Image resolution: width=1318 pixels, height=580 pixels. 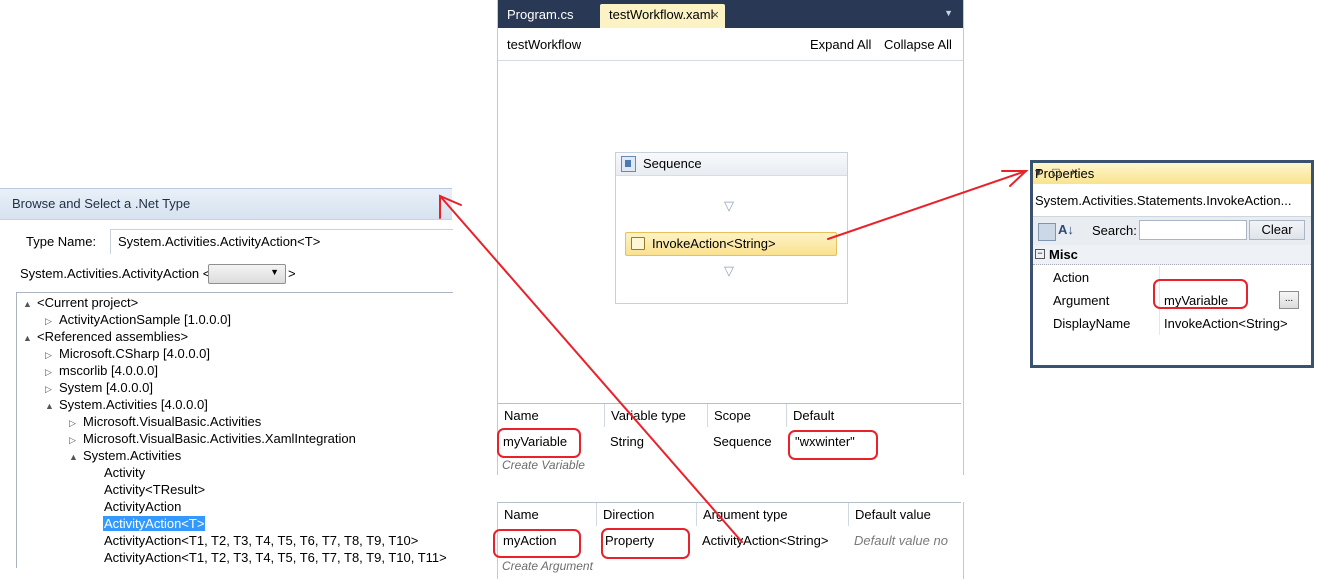 What do you see at coordinates (948, 13) in the screenshot?
I see `tab-dropdown-icon: ▼` at bounding box center [948, 13].